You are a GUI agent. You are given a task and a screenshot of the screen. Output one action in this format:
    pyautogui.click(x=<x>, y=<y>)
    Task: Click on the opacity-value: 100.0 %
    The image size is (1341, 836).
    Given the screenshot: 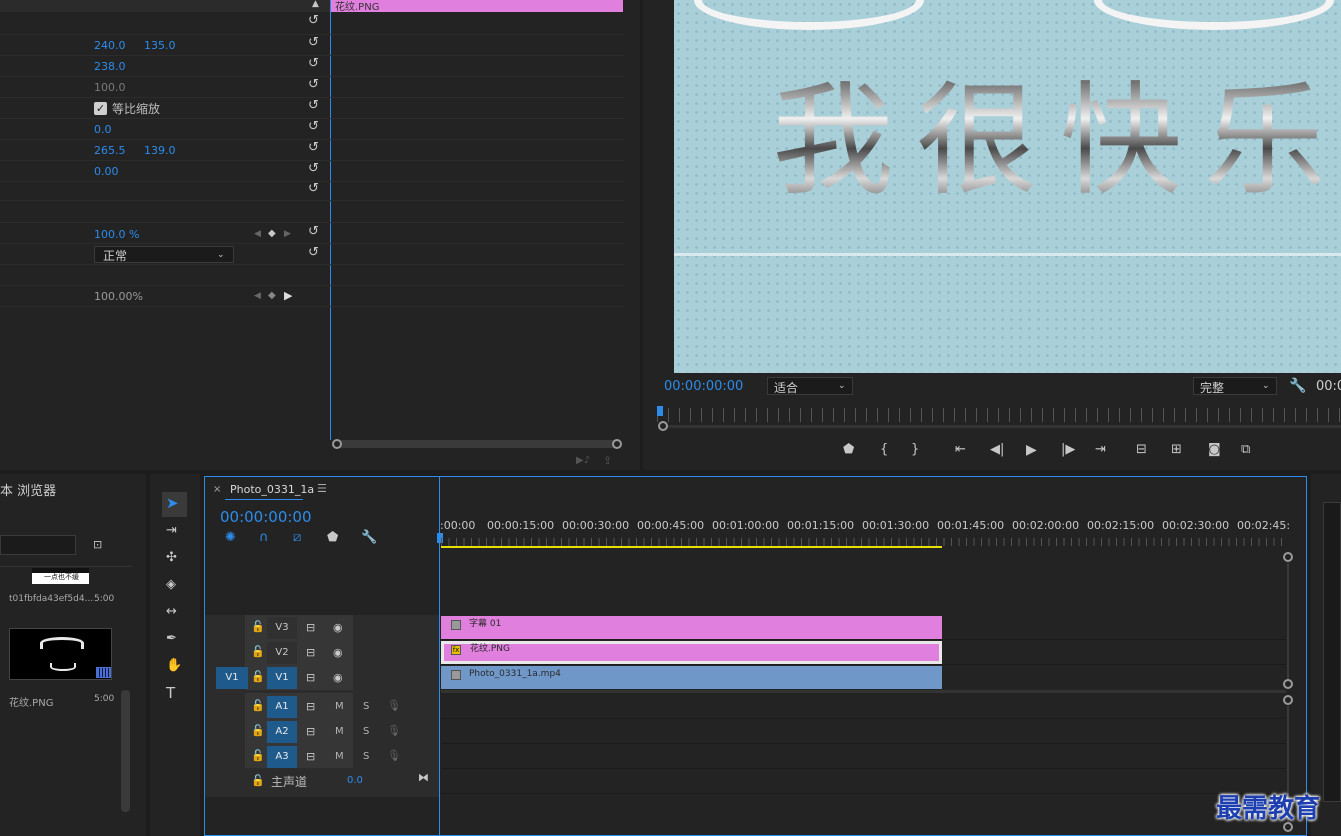 What is the action you would take?
    pyautogui.click(x=116, y=234)
    